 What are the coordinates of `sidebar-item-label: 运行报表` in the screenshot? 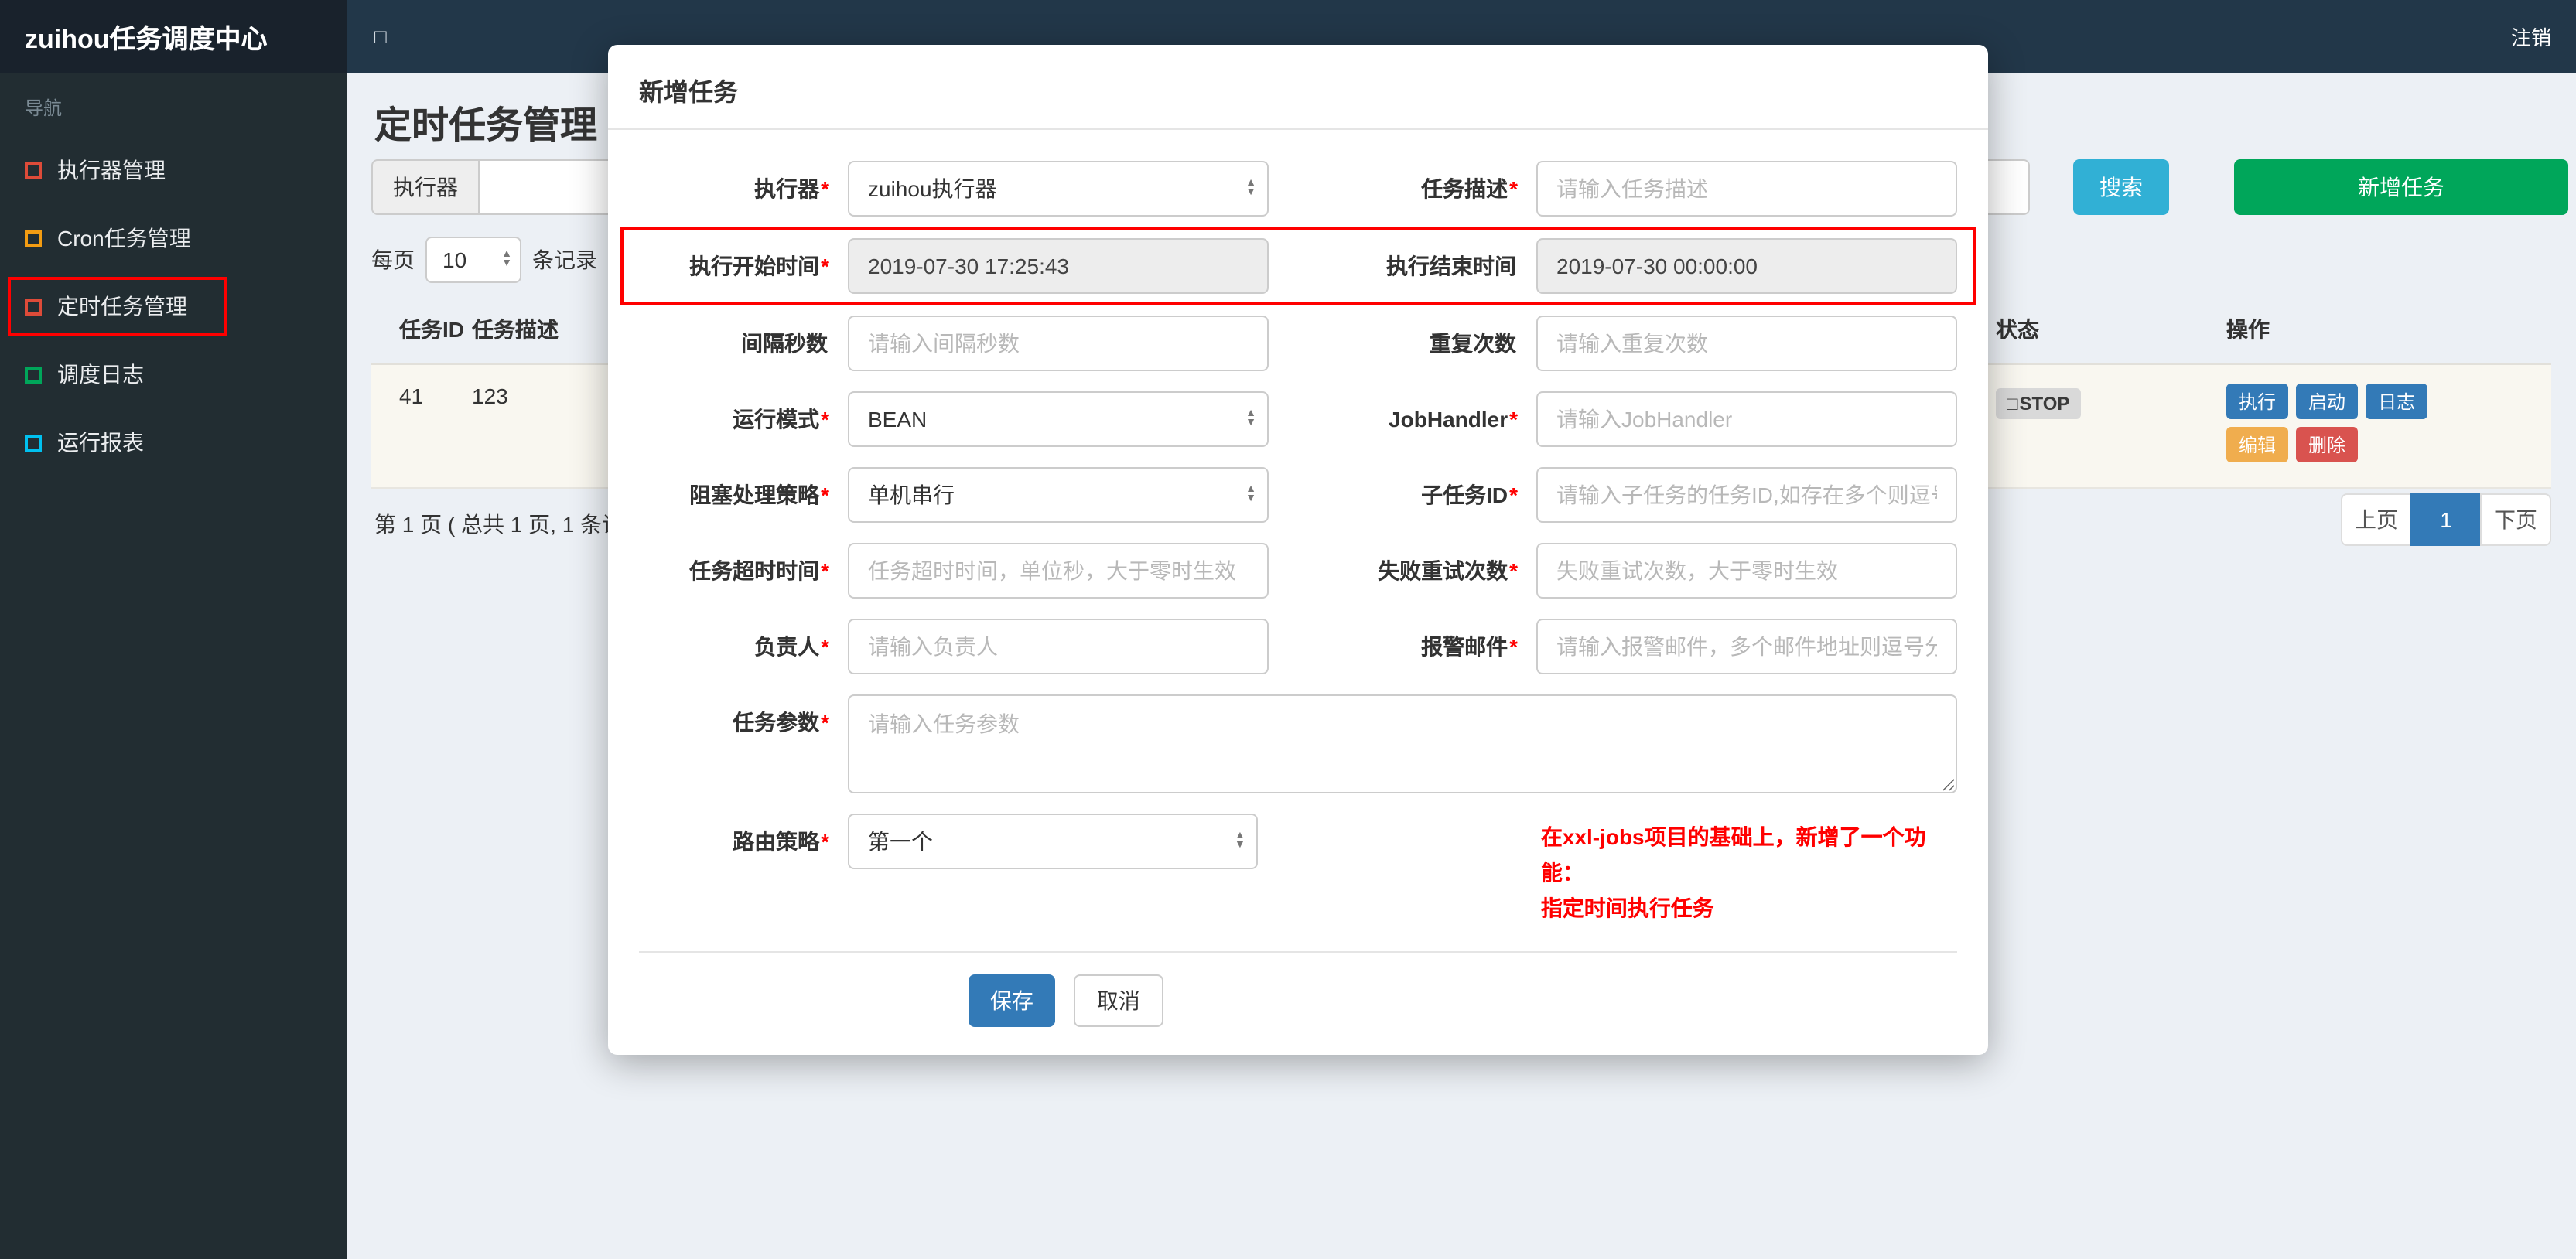 It's located at (100, 443).